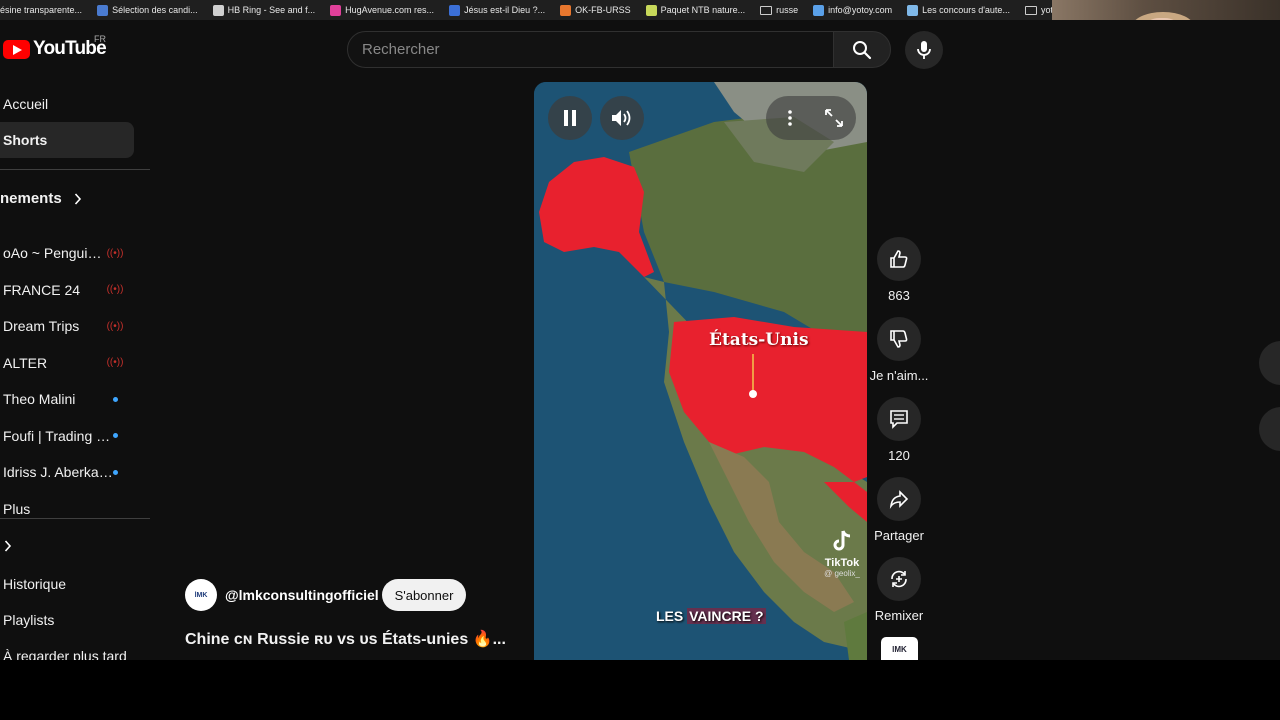 The width and height of the screenshot is (1280, 720). Describe the element at coordinates (899, 615) in the screenshot. I see `remix-label: Remixer` at that location.